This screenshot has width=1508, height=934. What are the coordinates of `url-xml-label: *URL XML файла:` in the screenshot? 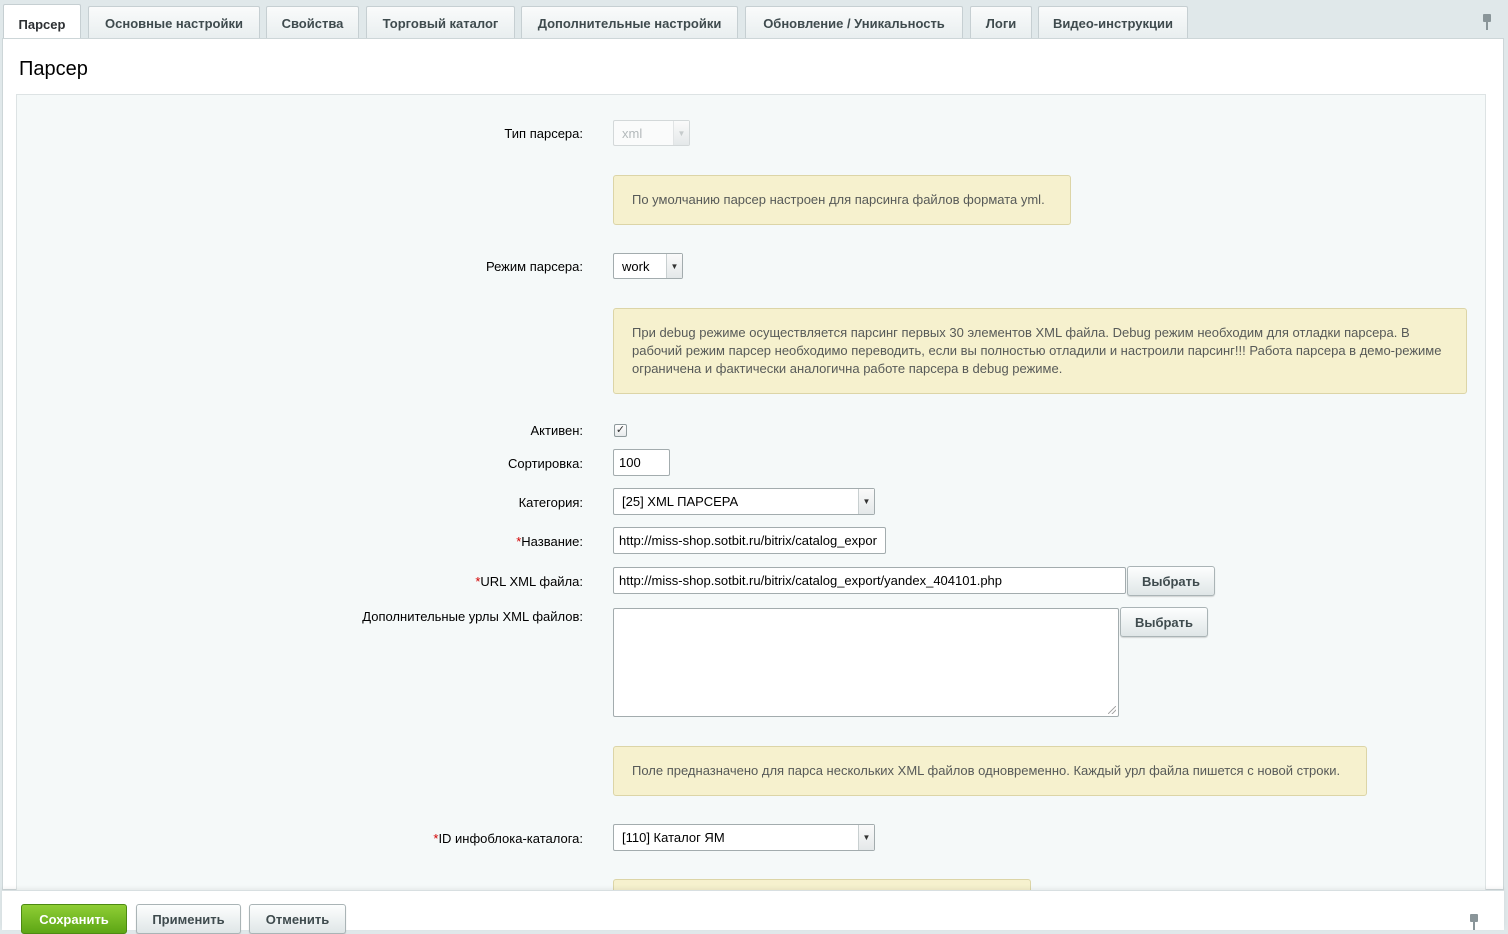 It's located at (529, 581).